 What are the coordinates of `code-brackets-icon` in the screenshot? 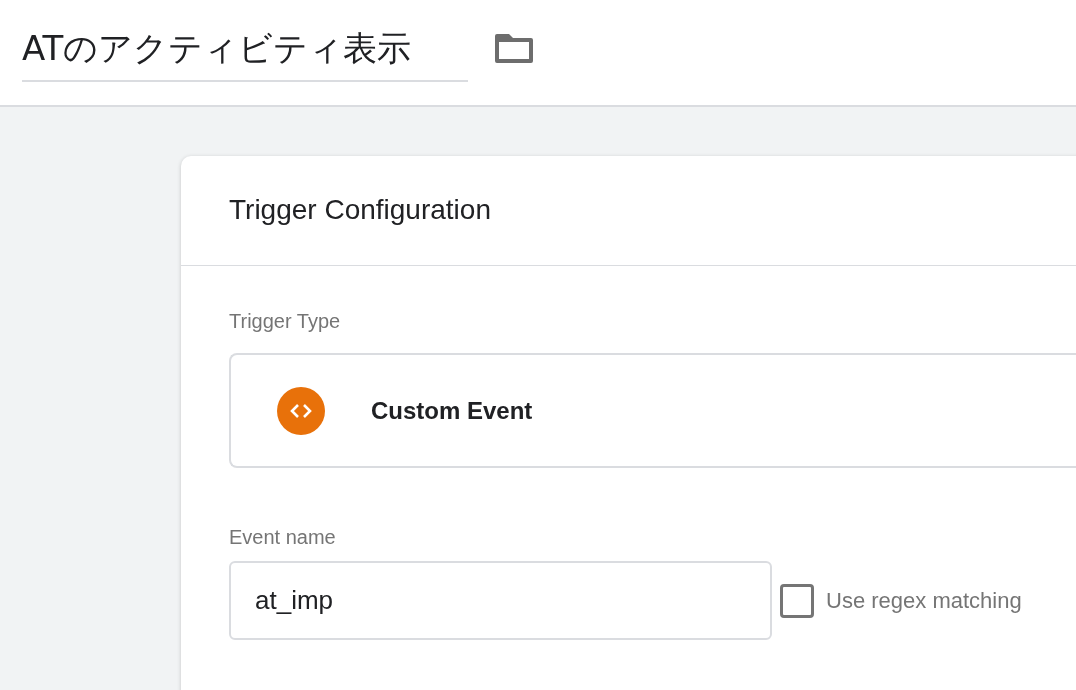 It's located at (301, 410).